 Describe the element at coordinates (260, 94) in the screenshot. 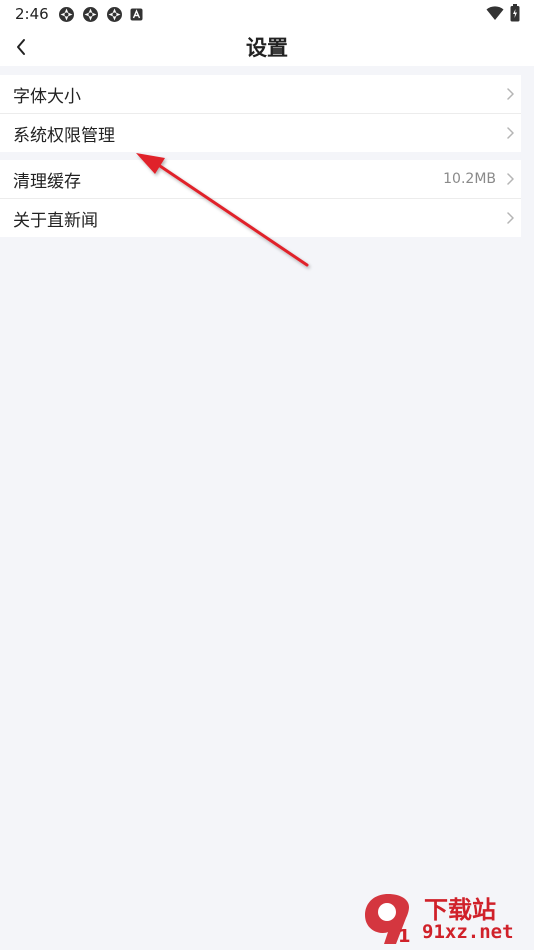

I see `settings-item-font-size: 字体大小` at that location.